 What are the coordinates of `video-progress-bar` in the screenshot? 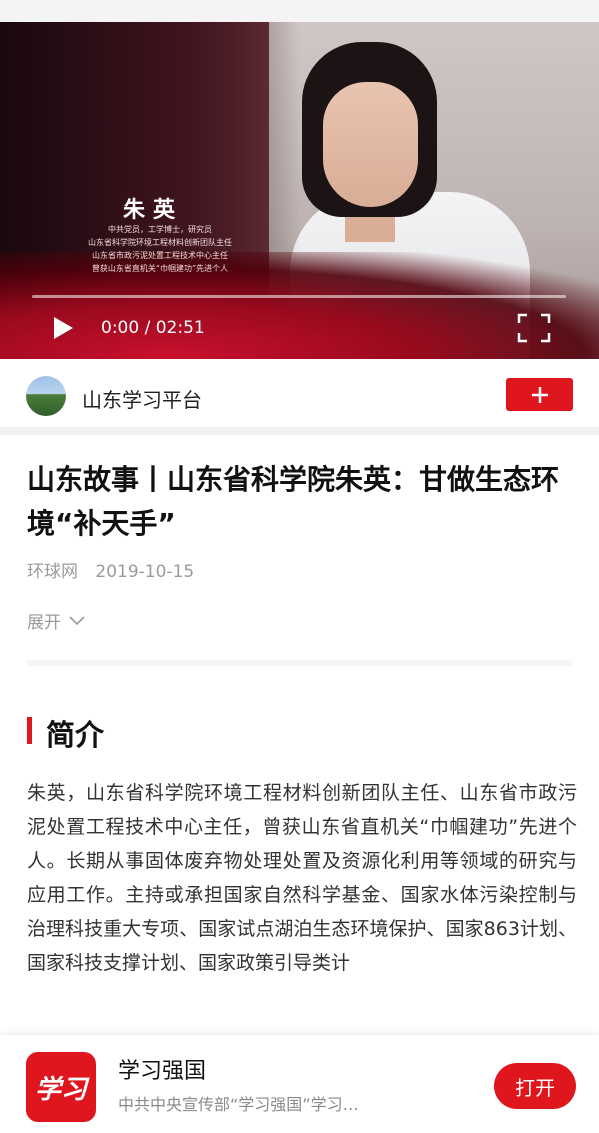 It's located at (299, 296).